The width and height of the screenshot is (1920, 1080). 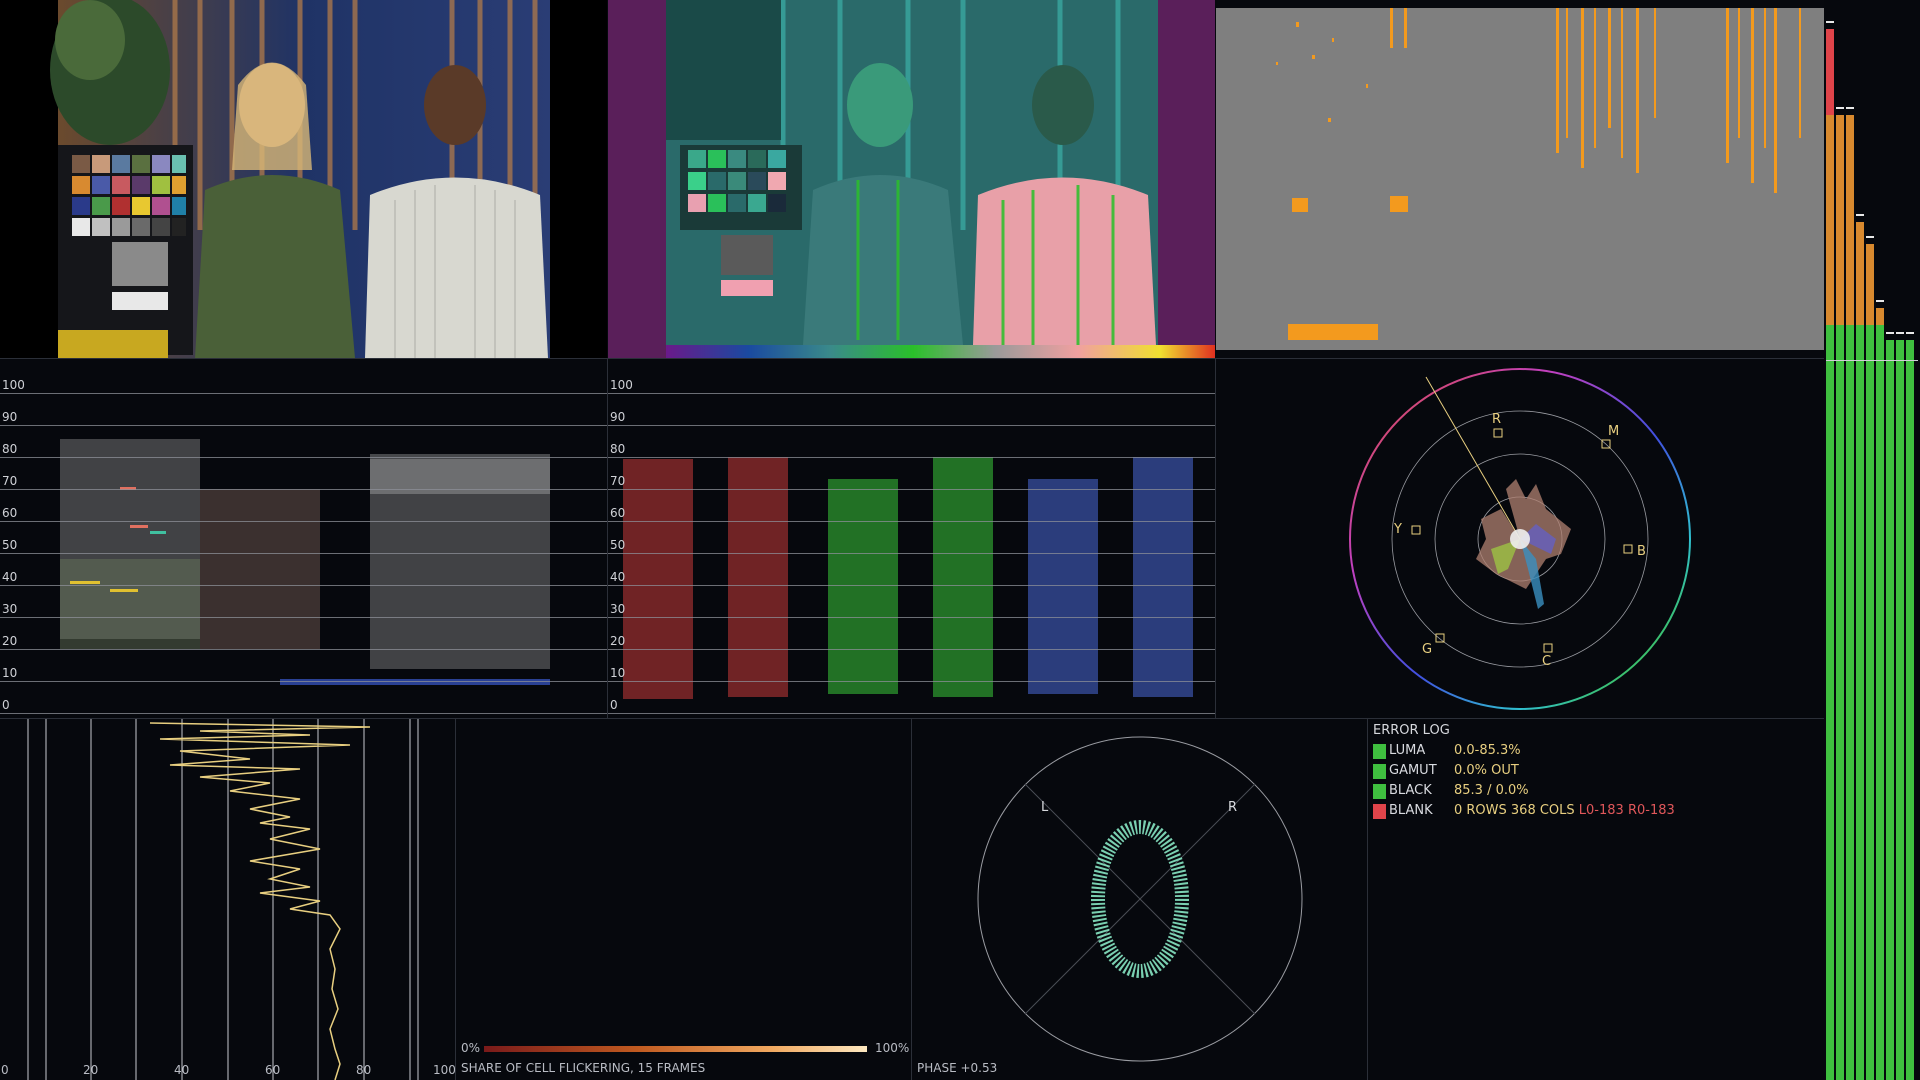 What do you see at coordinates (1486, 770) in the screenshot?
I see `error-value: 0.0% OUT` at bounding box center [1486, 770].